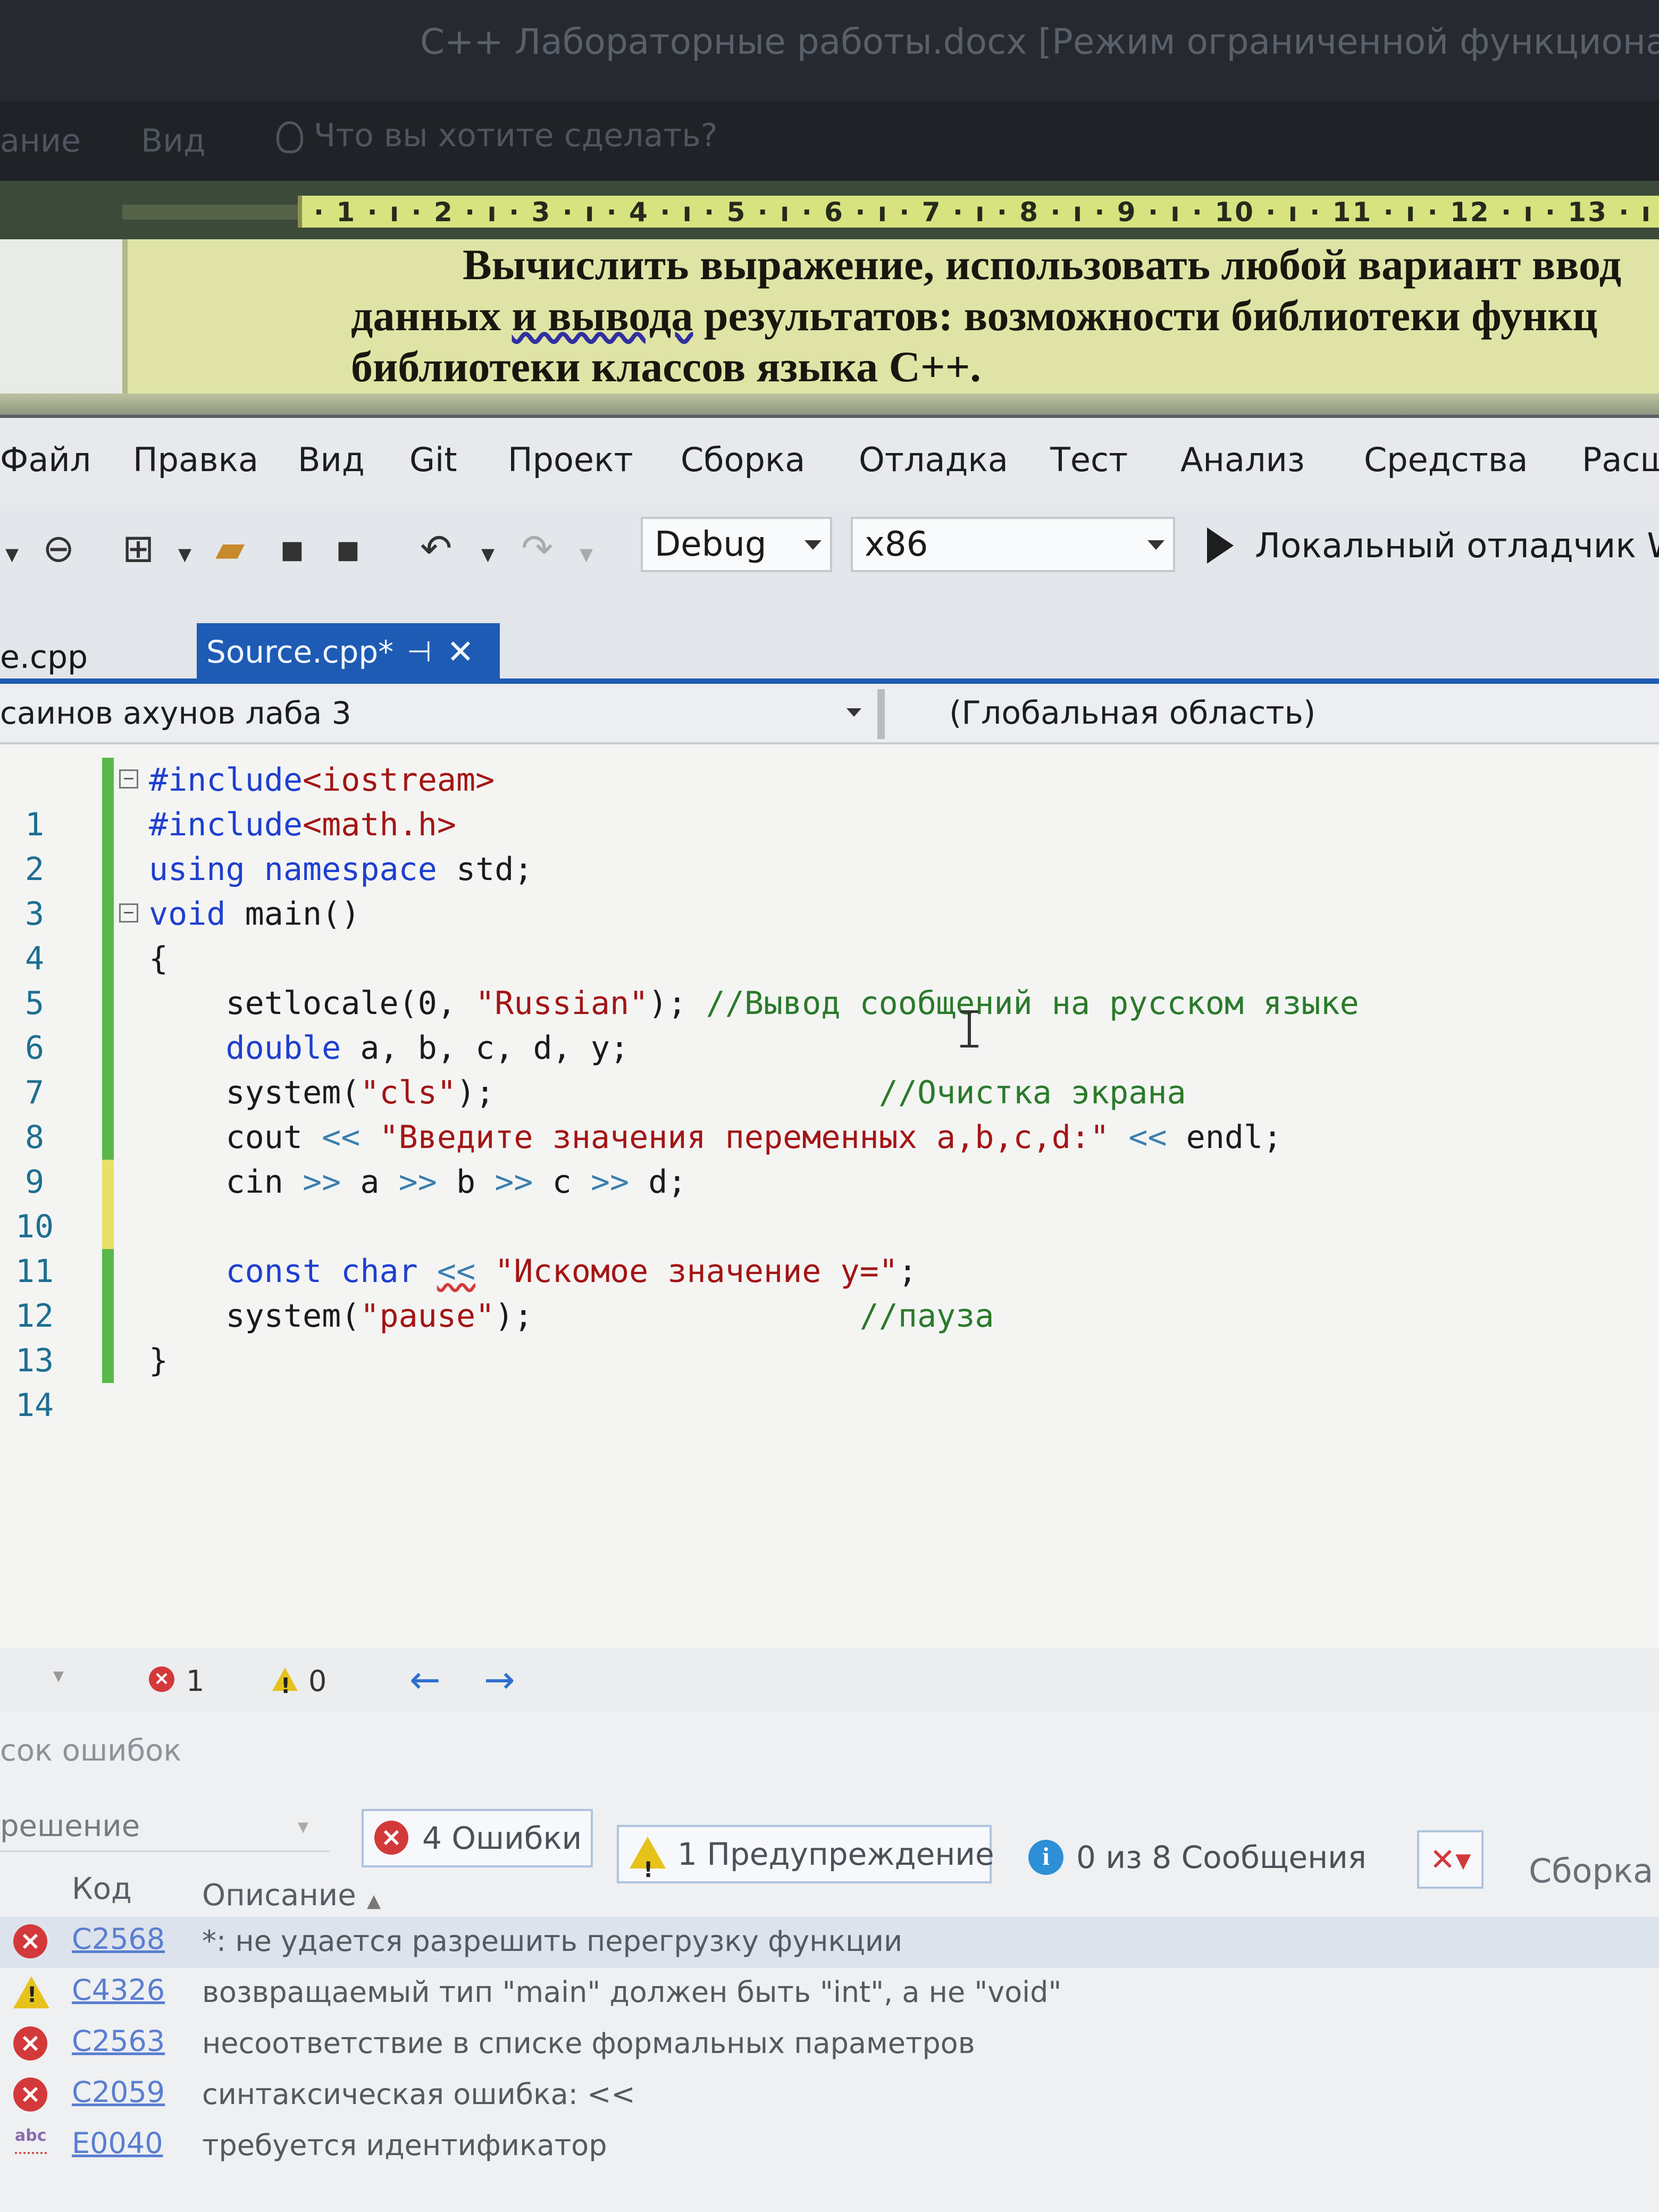  What do you see at coordinates (829, 2095) in the screenshot?
I see `error-row: × C2059 синтаксическая ошибка: <<` at bounding box center [829, 2095].